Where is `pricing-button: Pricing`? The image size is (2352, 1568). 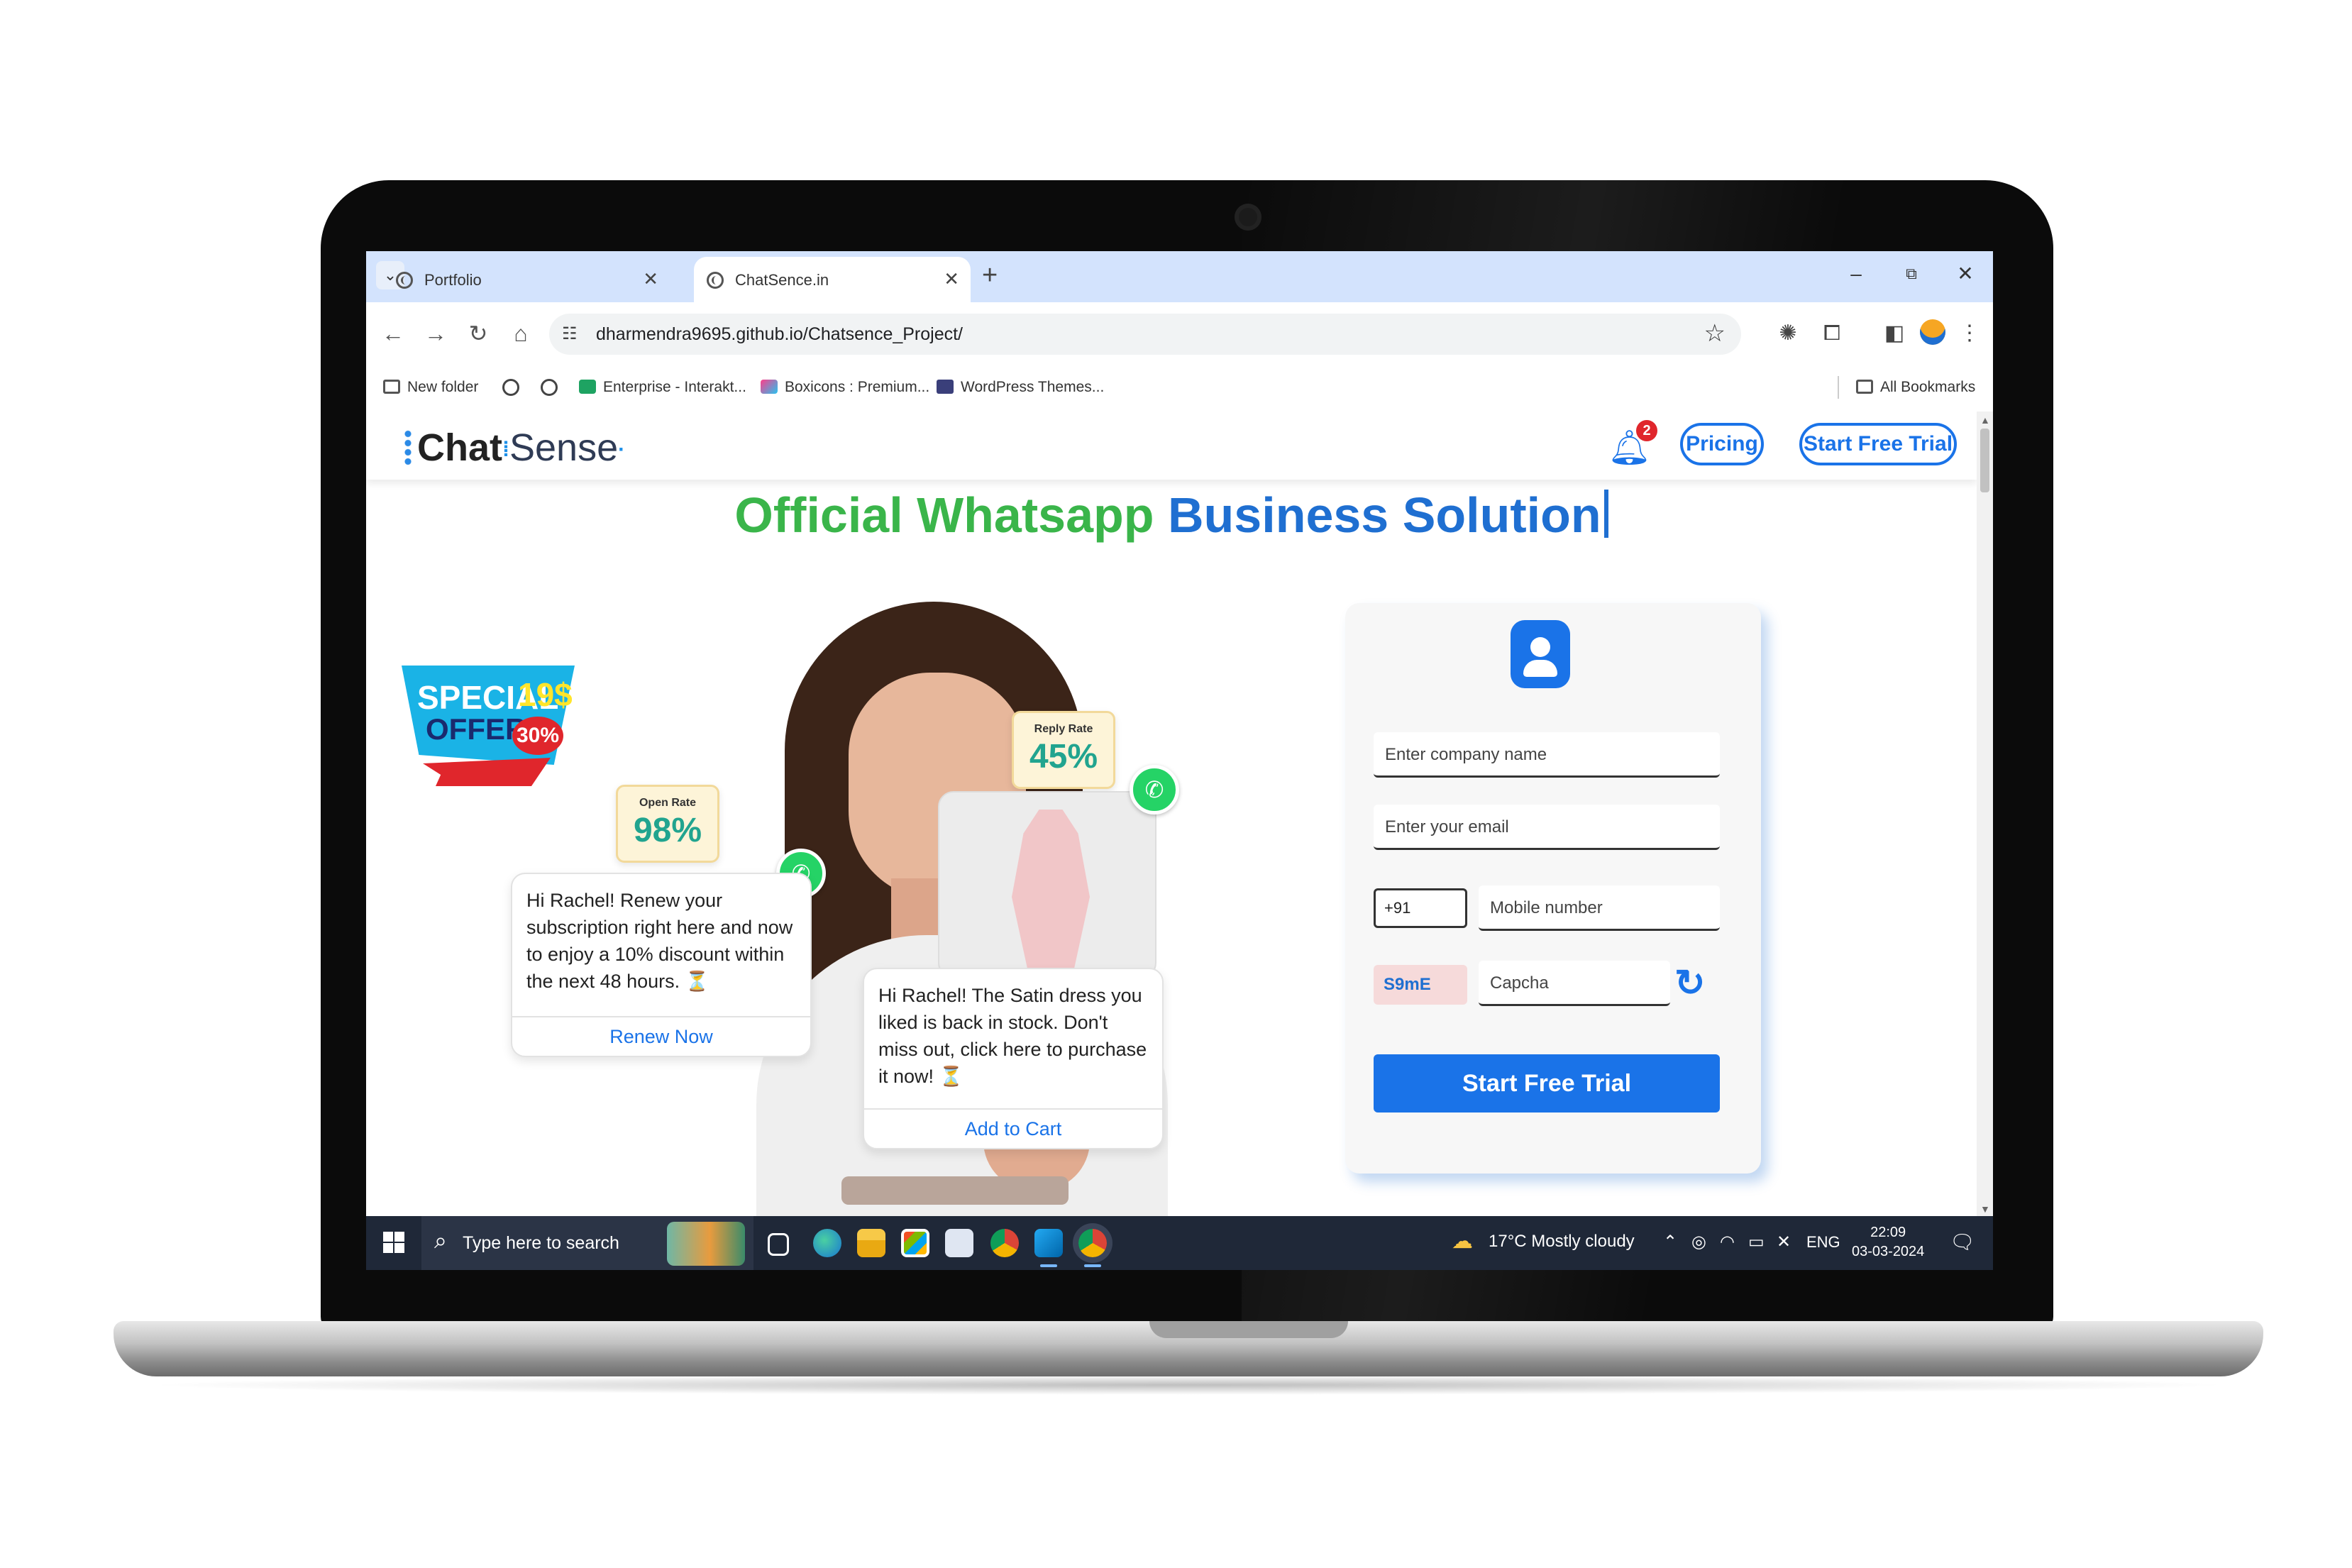
pricing-button: Pricing is located at coordinates (1722, 444).